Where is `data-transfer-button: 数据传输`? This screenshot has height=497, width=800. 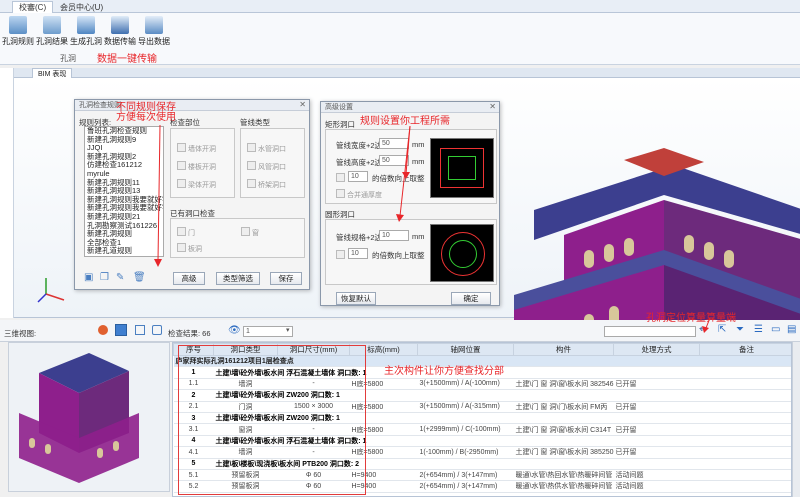 data-transfer-button: 数据传输 is located at coordinates (120, 31).